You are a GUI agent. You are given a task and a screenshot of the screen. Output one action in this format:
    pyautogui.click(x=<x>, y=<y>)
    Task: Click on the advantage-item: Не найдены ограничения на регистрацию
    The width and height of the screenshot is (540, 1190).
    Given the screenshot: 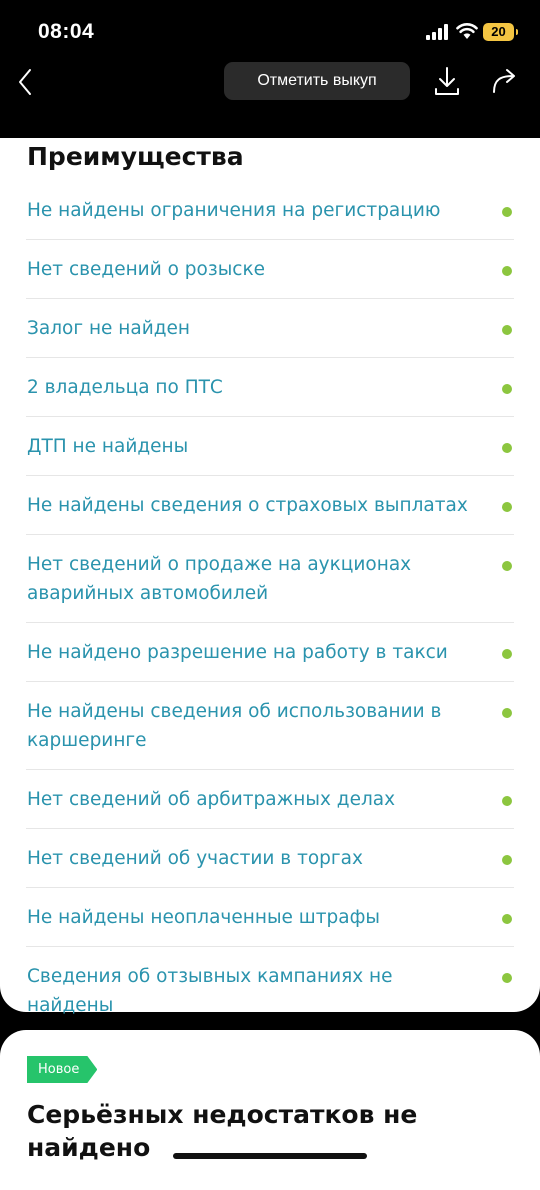 What is the action you would take?
    pyautogui.click(x=270, y=210)
    